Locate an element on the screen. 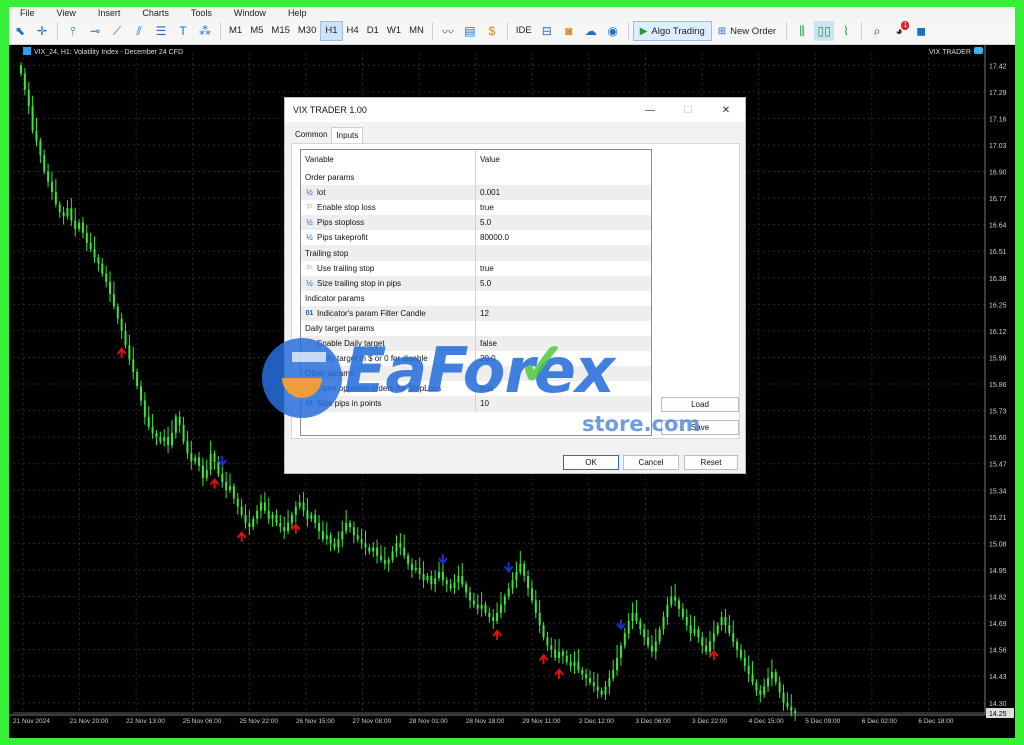 Image resolution: width=1024 pixels, height=745 pixels. tab-inputs: Inputs is located at coordinates (347, 135).